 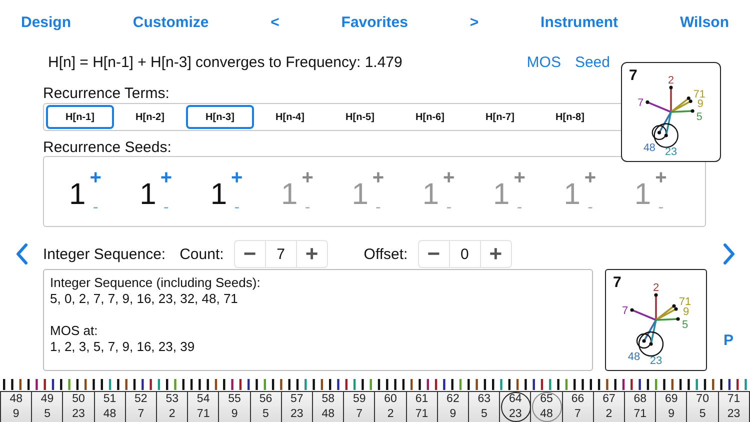 I want to click on term-button: H[n-7], so click(x=500, y=117).